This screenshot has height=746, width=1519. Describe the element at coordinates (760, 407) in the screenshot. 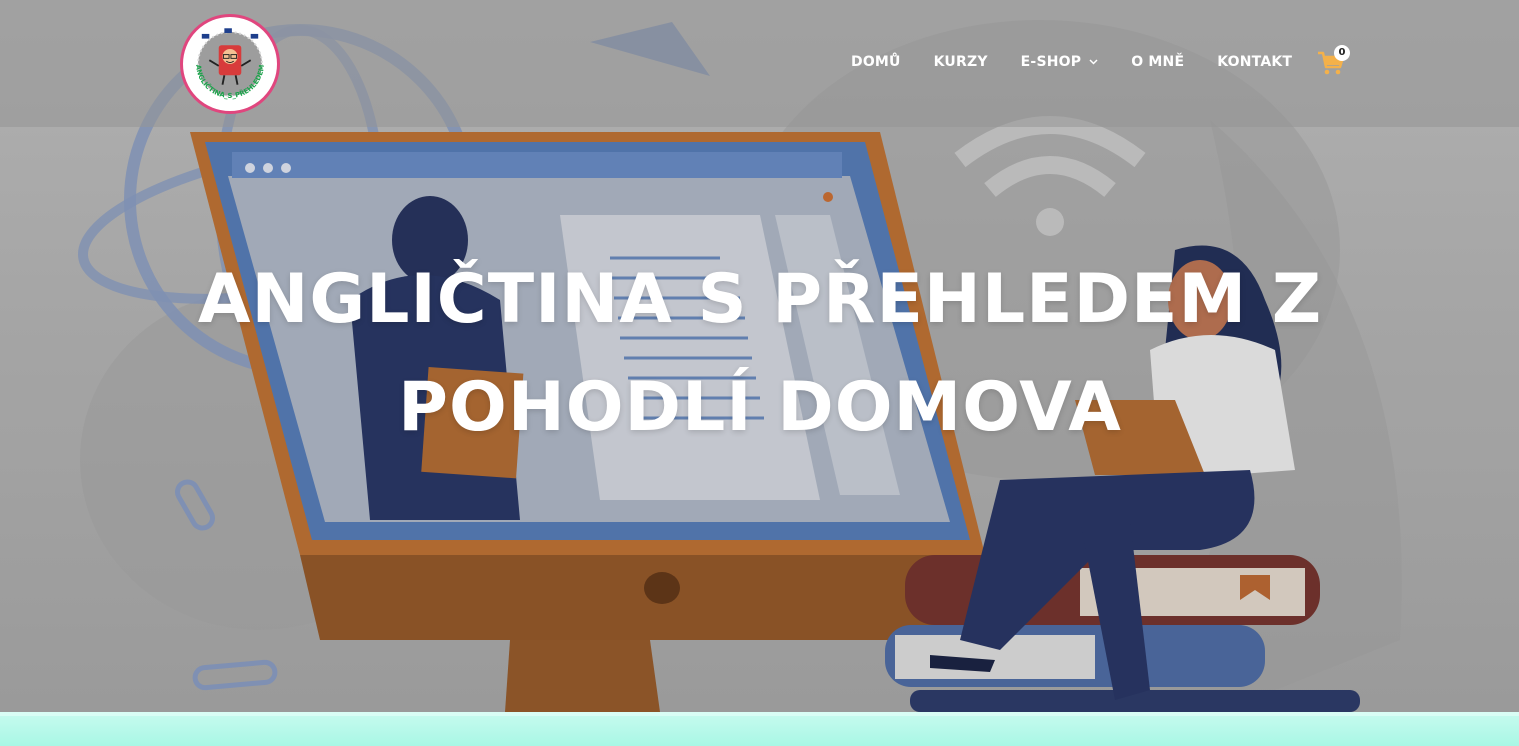

I see `hero-headline-line2: POHODLÍ DOMOVA` at that location.